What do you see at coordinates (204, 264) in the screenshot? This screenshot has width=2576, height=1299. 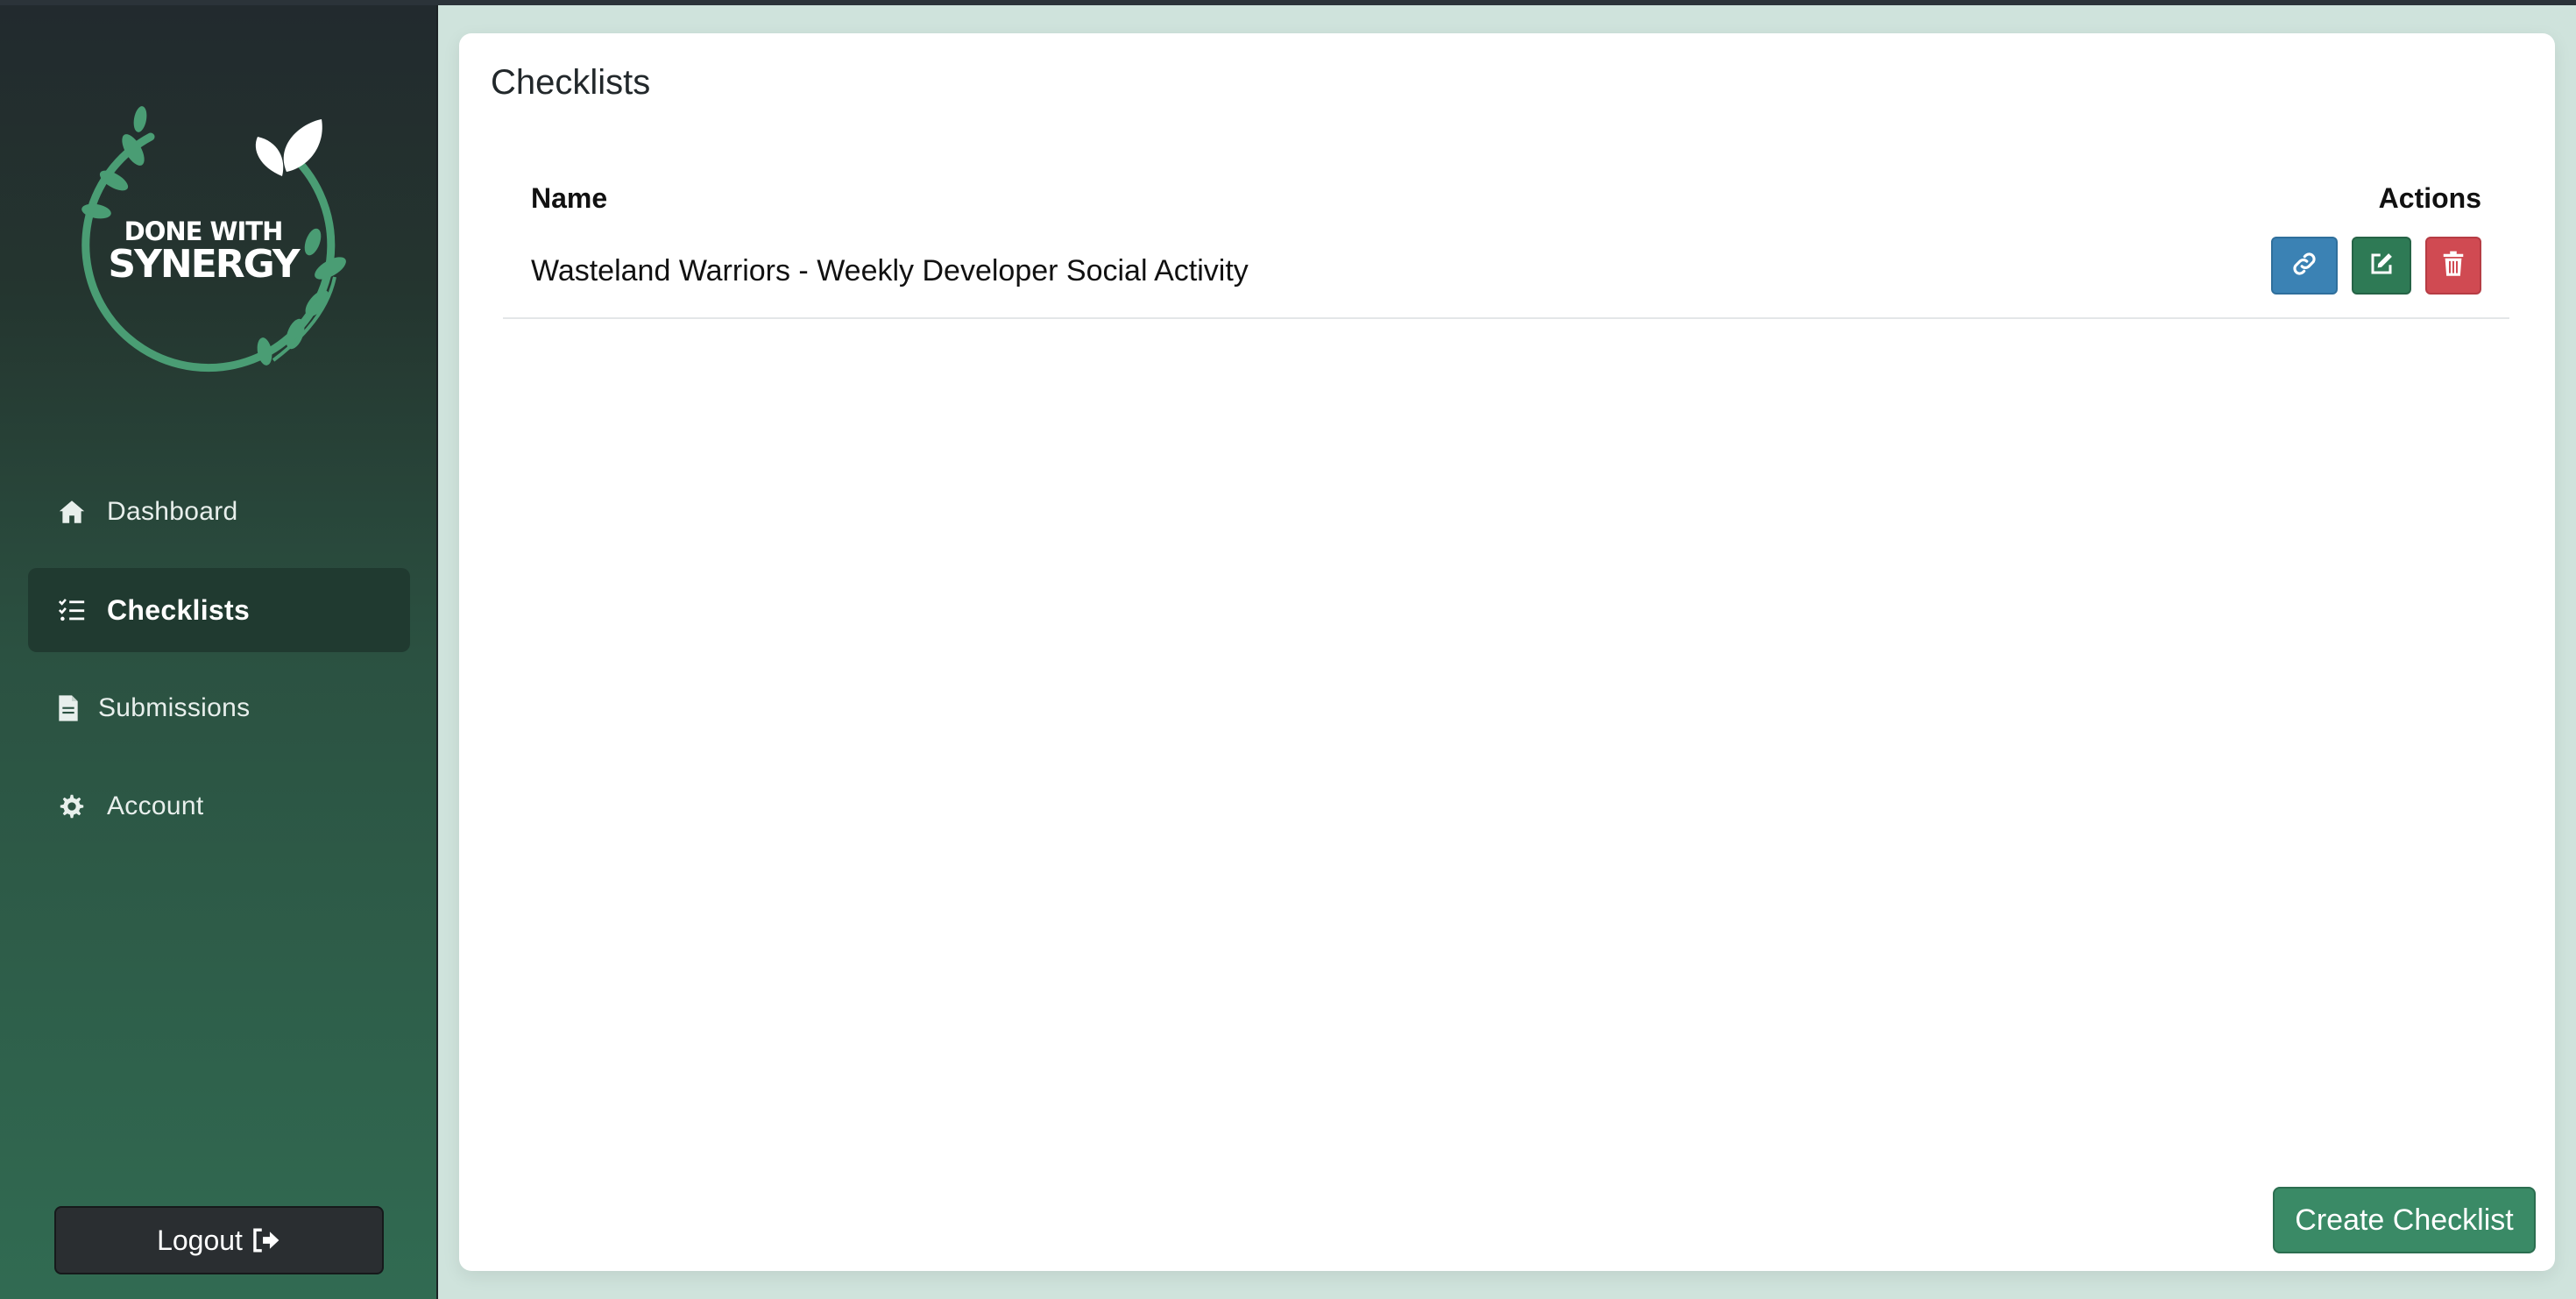 I see `logo-line-2: SYNERGY` at bounding box center [204, 264].